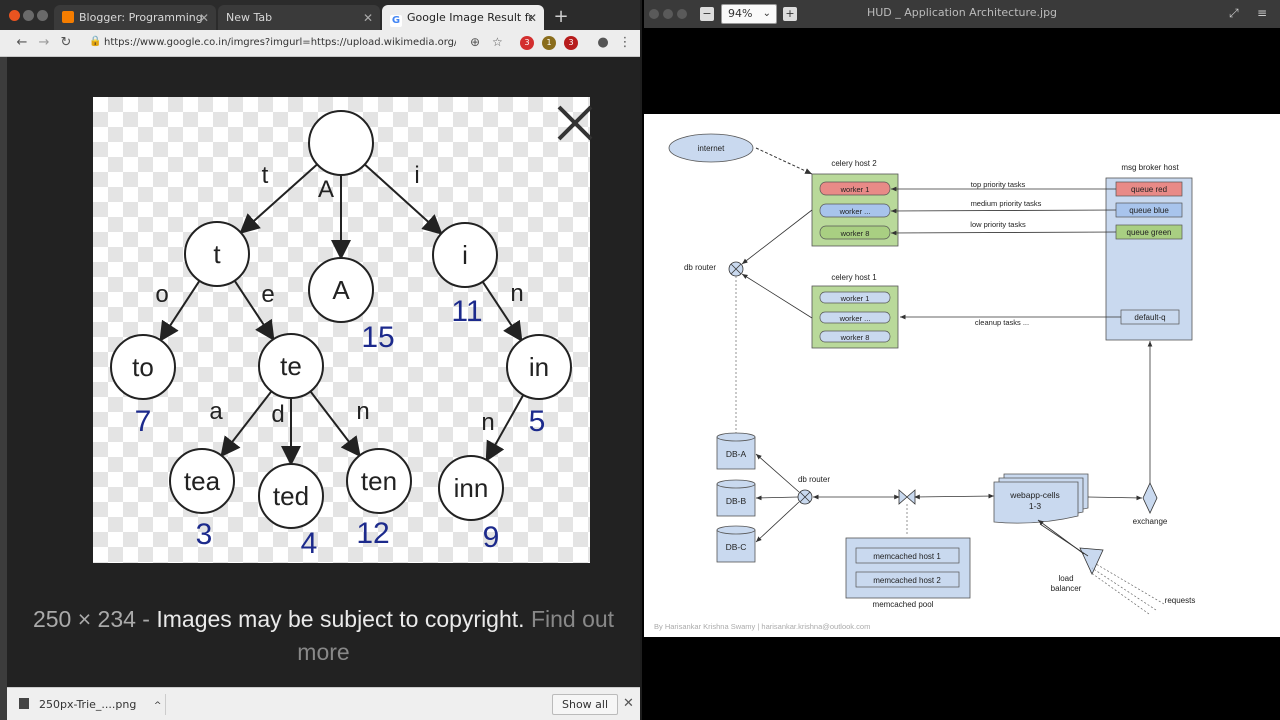 The width and height of the screenshot is (1280, 720). What do you see at coordinates (44, 43) in the screenshot?
I see `forward-icon: →` at bounding box center [44, 43].